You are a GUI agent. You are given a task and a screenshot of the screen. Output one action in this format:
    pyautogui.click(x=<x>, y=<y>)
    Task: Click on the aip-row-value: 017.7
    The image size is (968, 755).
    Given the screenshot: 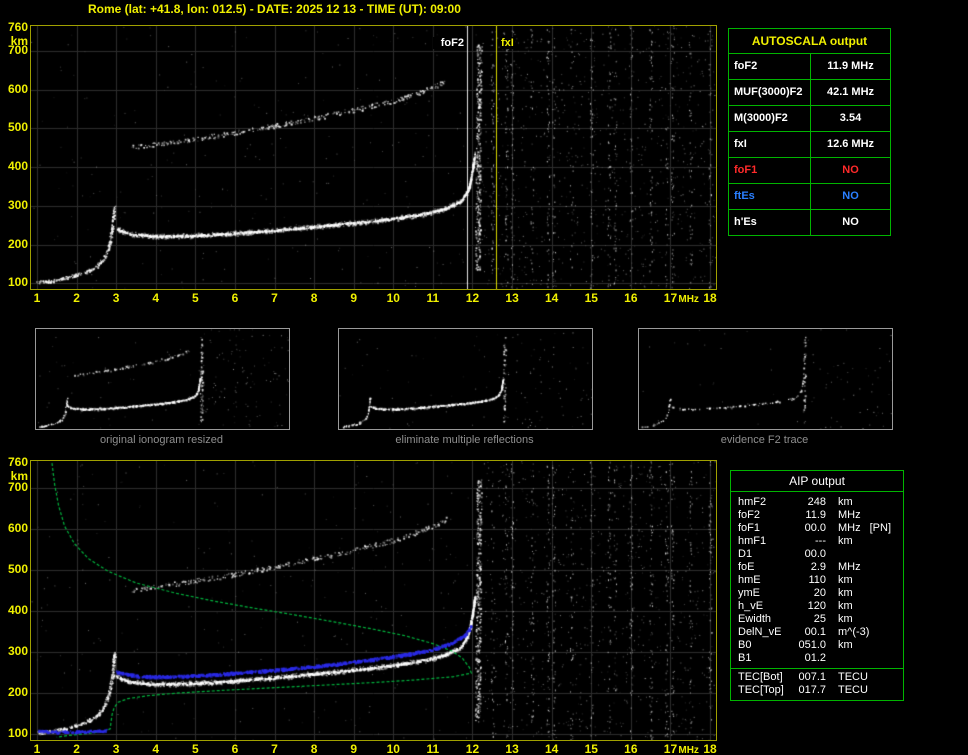 What is the action you would take?
    pyautogui.click(x=812, y=690)
    